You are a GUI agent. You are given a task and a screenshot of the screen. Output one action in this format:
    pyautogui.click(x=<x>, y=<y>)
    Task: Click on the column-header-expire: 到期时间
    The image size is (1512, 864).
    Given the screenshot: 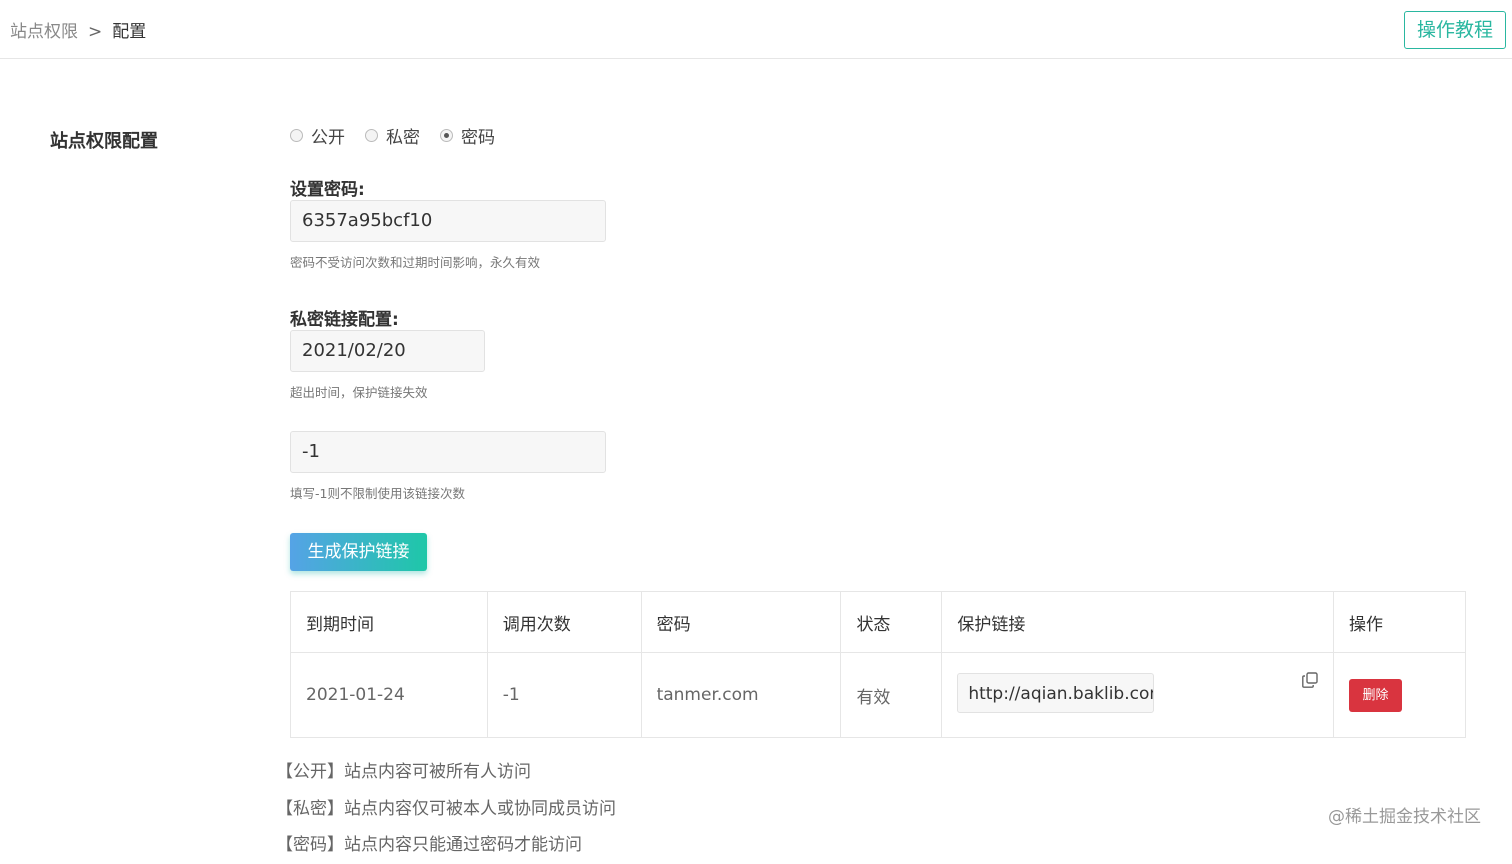 What is the action you would take?
    pyautogui.click(x=389, y=622)
    